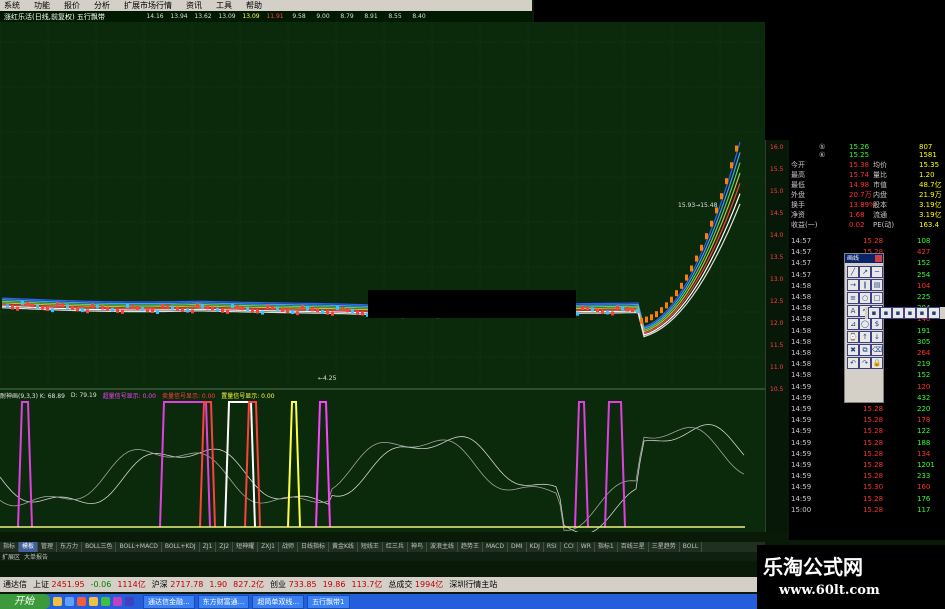 This screenshot has height=609, width=945. Describe the element at coordinates (865, 298) in the screenshot. I see `circle-icon: ○` at that location.